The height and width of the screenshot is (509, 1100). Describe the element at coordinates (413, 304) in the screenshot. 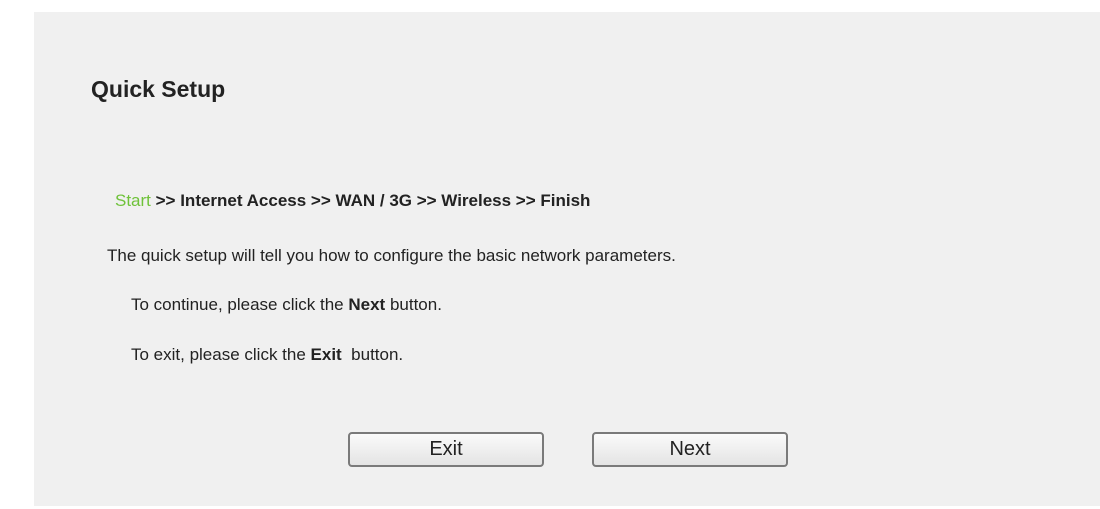

I see `continue-suffix: button.` at that location.